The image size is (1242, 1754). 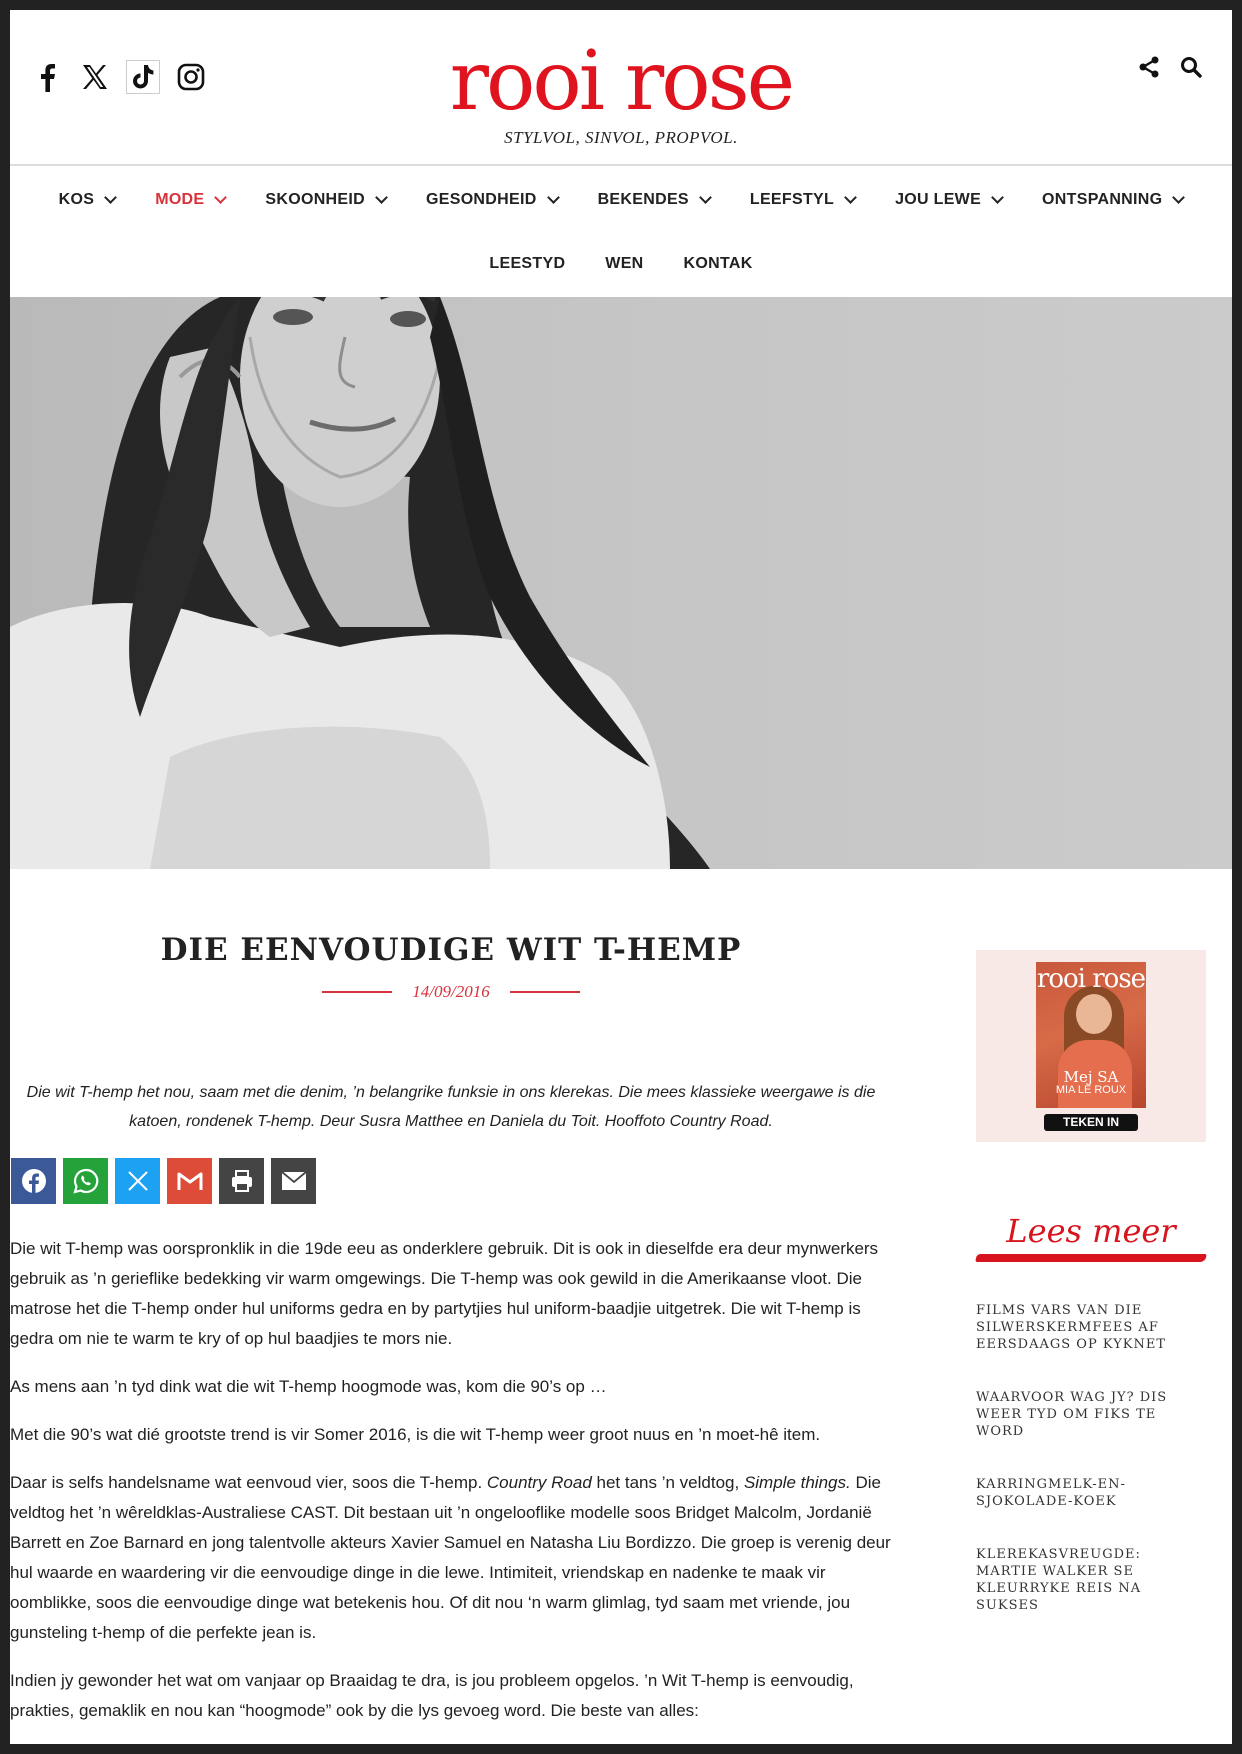 I want to click on site-logo: rooi rose STYLVOL, SINVOL, PROPVOL., so click(x=621, y=94).